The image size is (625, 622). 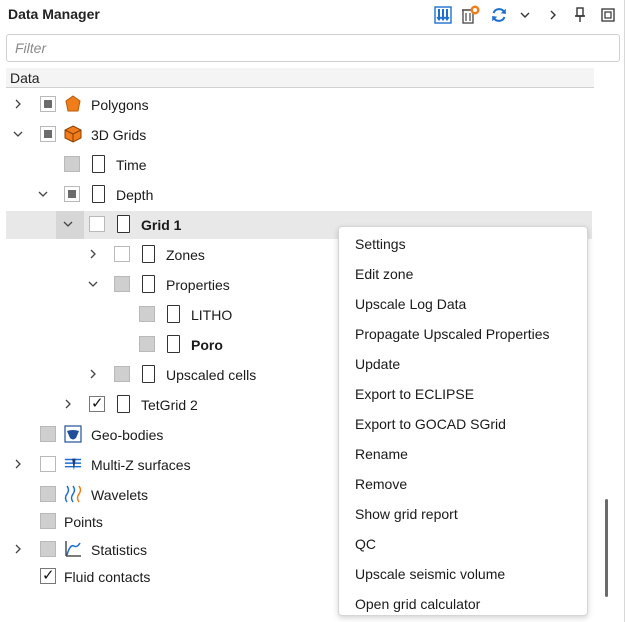 I want to click on tree-item-label: LITHO, so click(x=212, y=315).